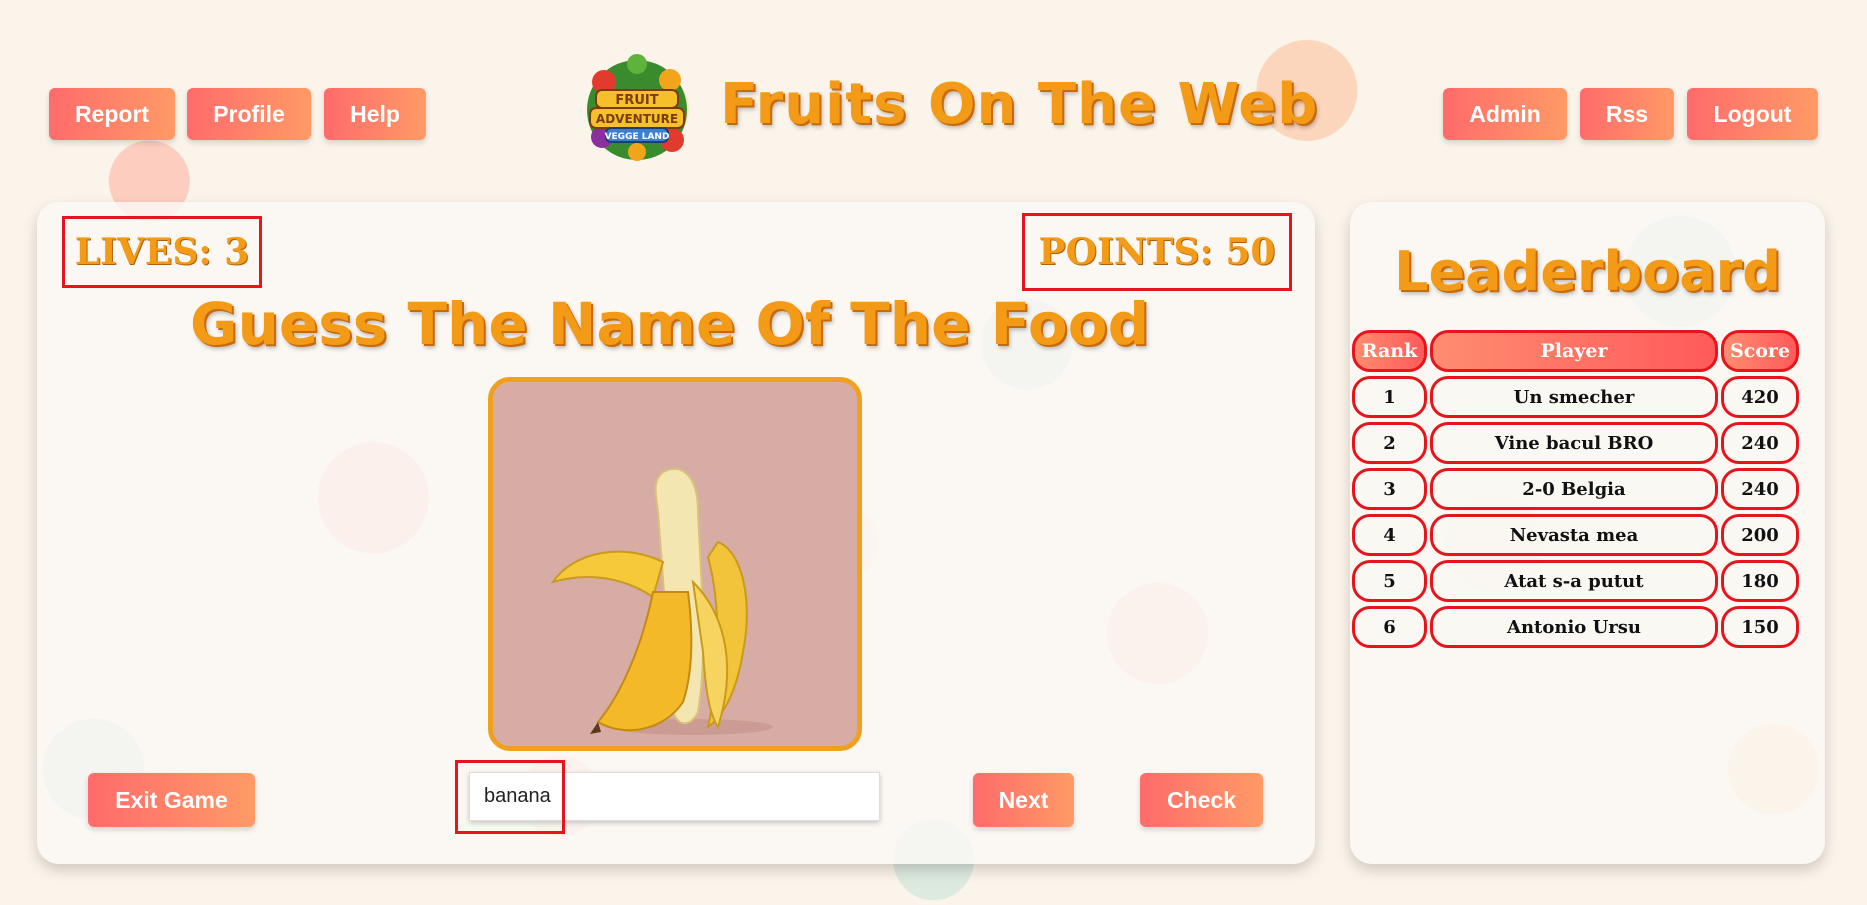 Image resolution: width=1867 pixels, height=905 pixels. What do you see at coordinates (1760, 581) in the screenshot?
I see `score-cell: 180` at bounding box center [1760, 581].